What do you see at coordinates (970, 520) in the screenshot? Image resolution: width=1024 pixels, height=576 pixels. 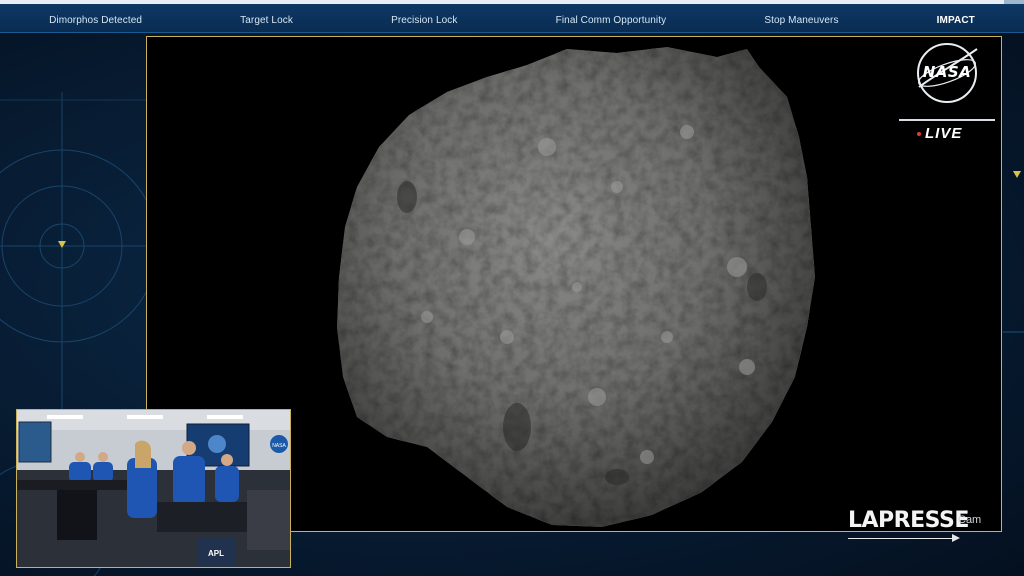 I see `cam-suffix: Cam` at bounding box center [970, 520].